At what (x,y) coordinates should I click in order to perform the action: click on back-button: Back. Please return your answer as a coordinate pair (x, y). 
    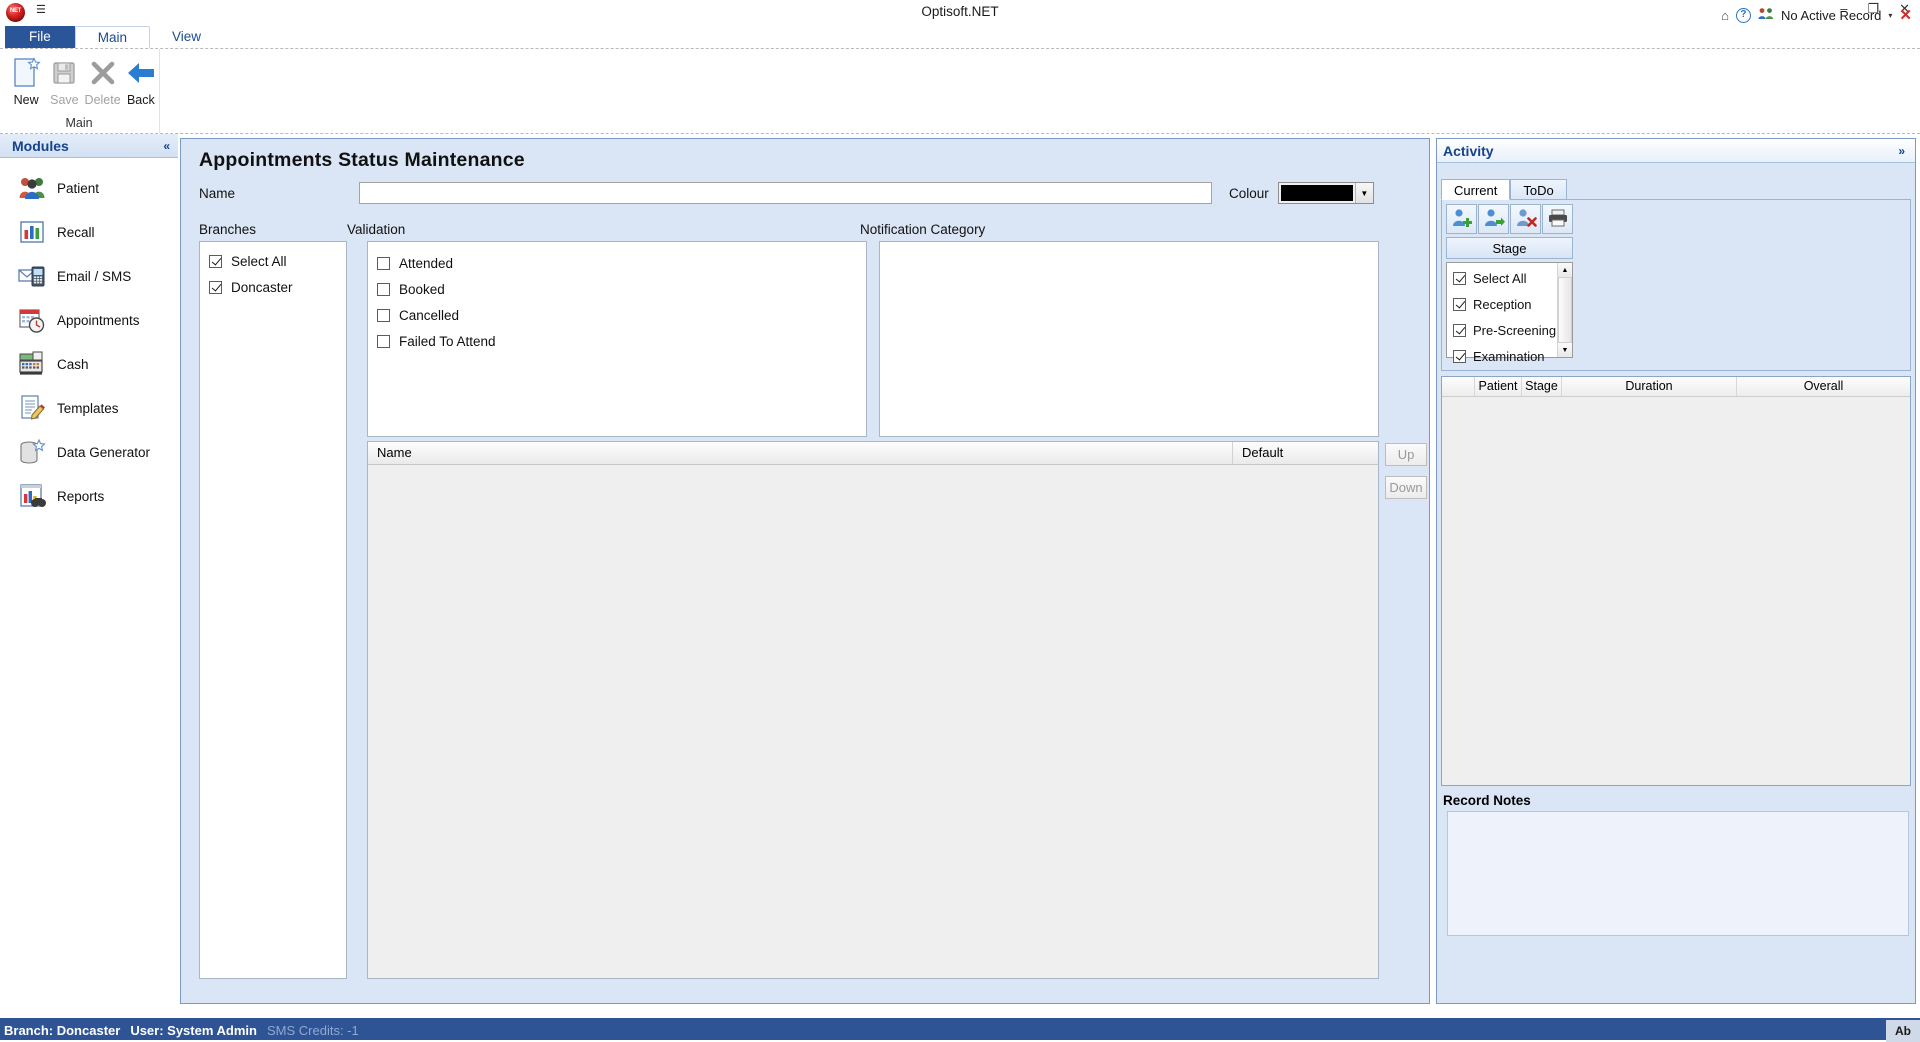
    Looking at the image, I should click on (141, 80).